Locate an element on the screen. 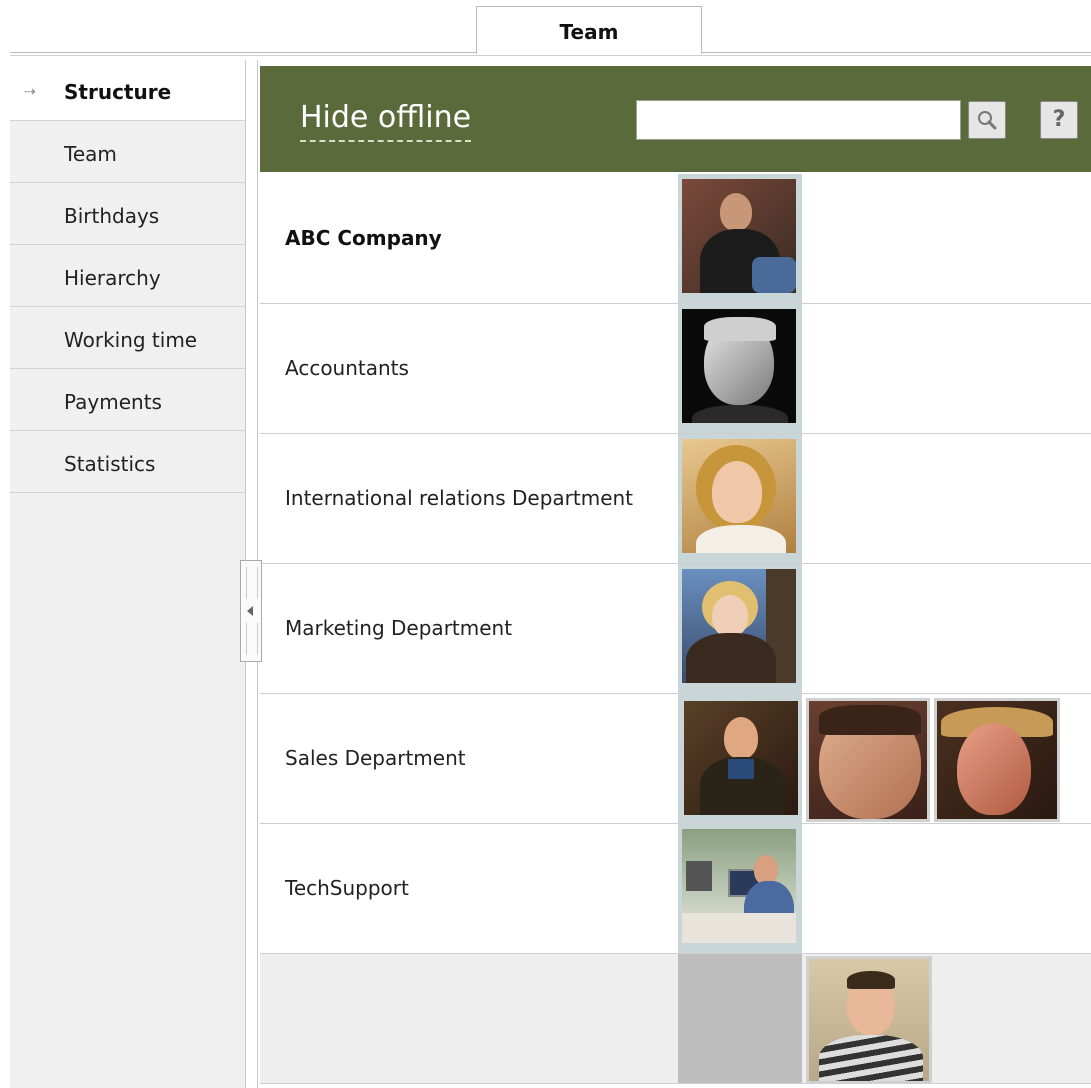  list-item is located at coordinates (675, 1019).